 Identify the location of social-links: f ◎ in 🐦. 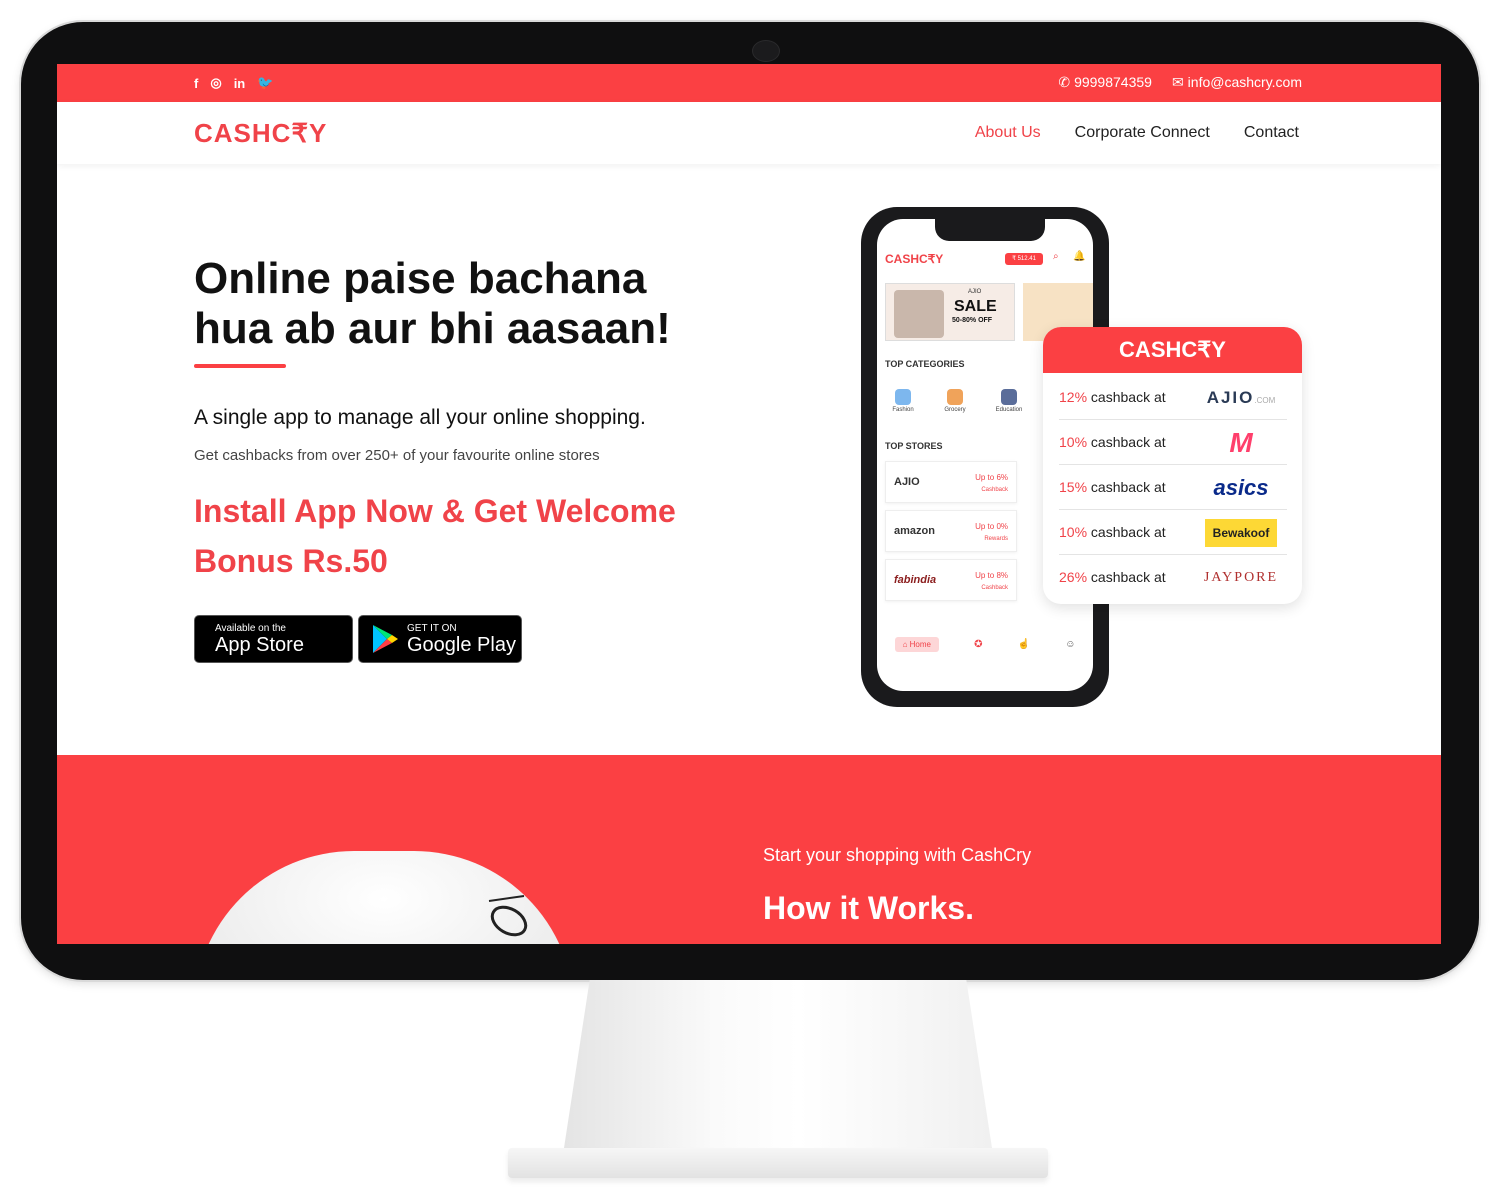
(233, 83).